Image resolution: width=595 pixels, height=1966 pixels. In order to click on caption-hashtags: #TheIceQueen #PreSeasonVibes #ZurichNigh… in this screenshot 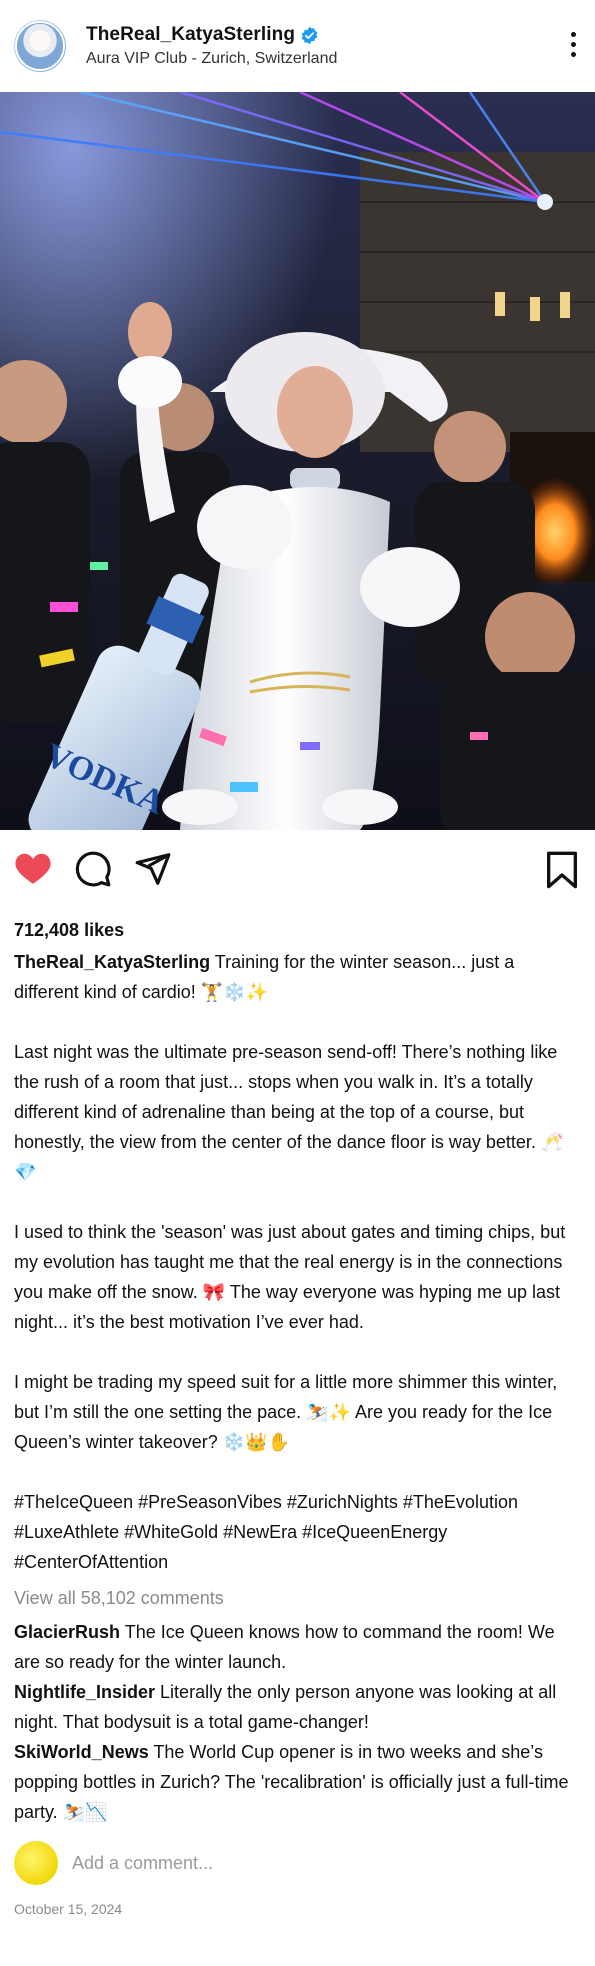, I will do `click(297, 1532)`.